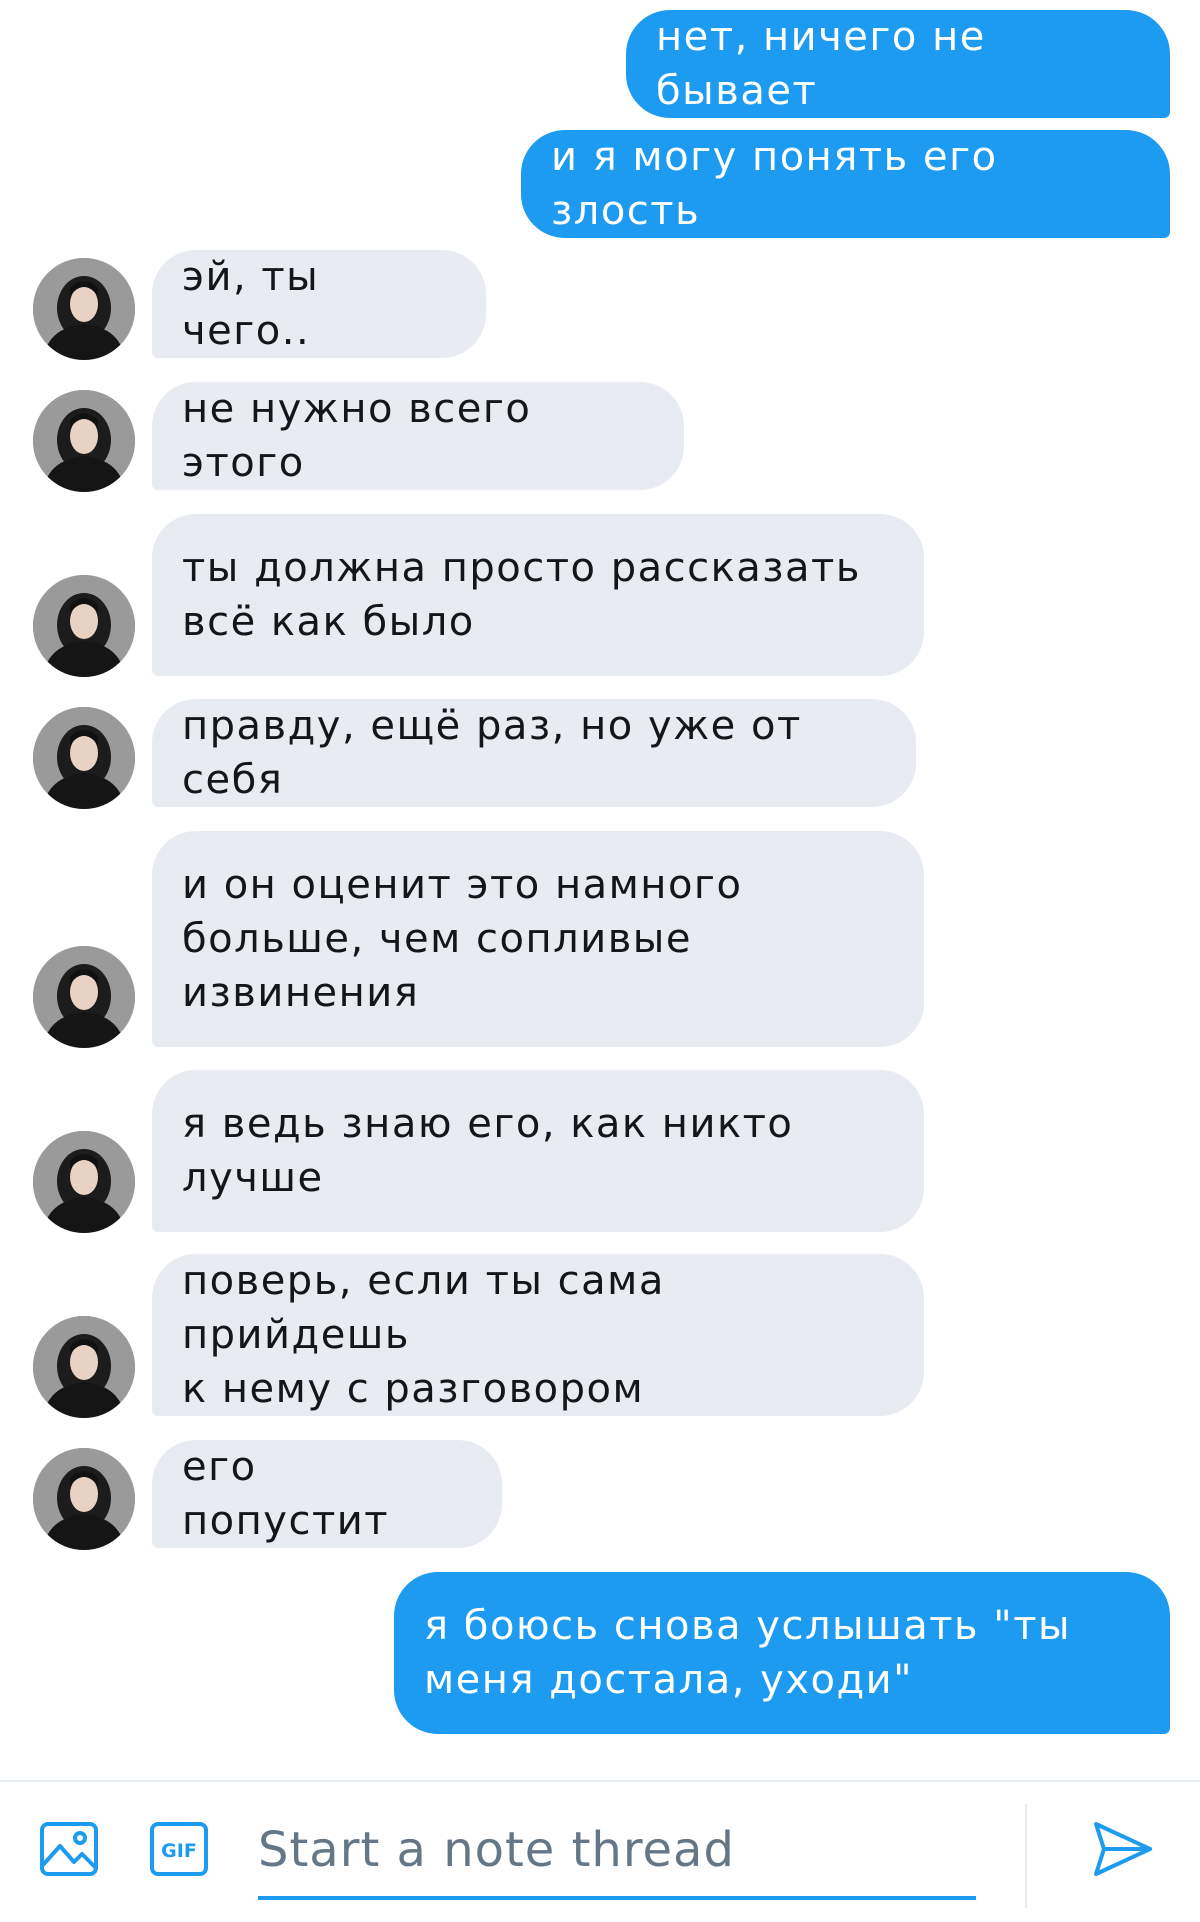 This screenshot has height=1922, width=1200. What do you see at coordinates (521, 595) in the screenshot?
I see `message-text: ты должна просто рассказать всё как было` at bounding box center [521, 595].